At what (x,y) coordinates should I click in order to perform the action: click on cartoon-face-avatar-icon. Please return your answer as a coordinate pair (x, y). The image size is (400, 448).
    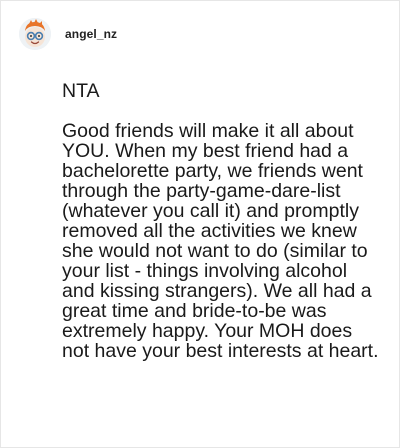
    Looking at the image, I should click on (35, 34).